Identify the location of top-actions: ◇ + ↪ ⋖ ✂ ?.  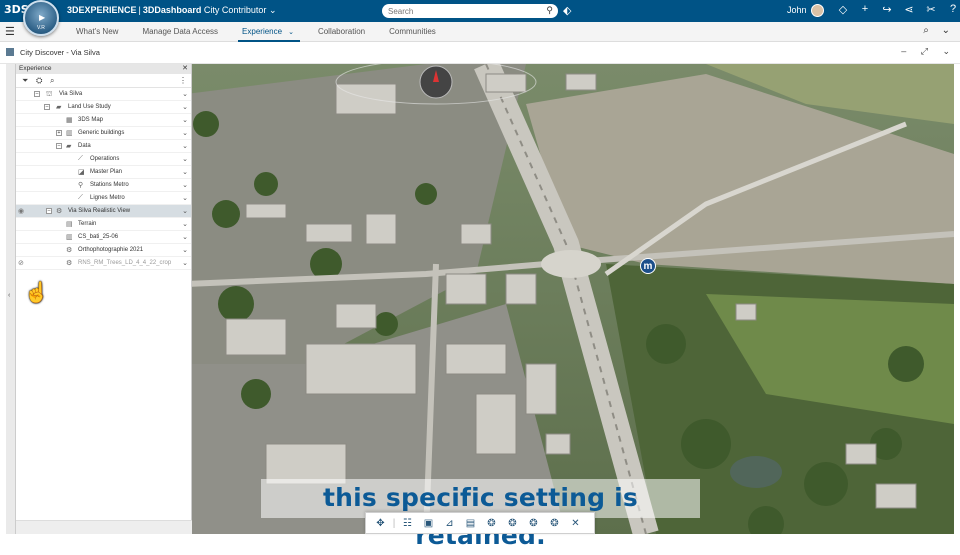
(896, 9).